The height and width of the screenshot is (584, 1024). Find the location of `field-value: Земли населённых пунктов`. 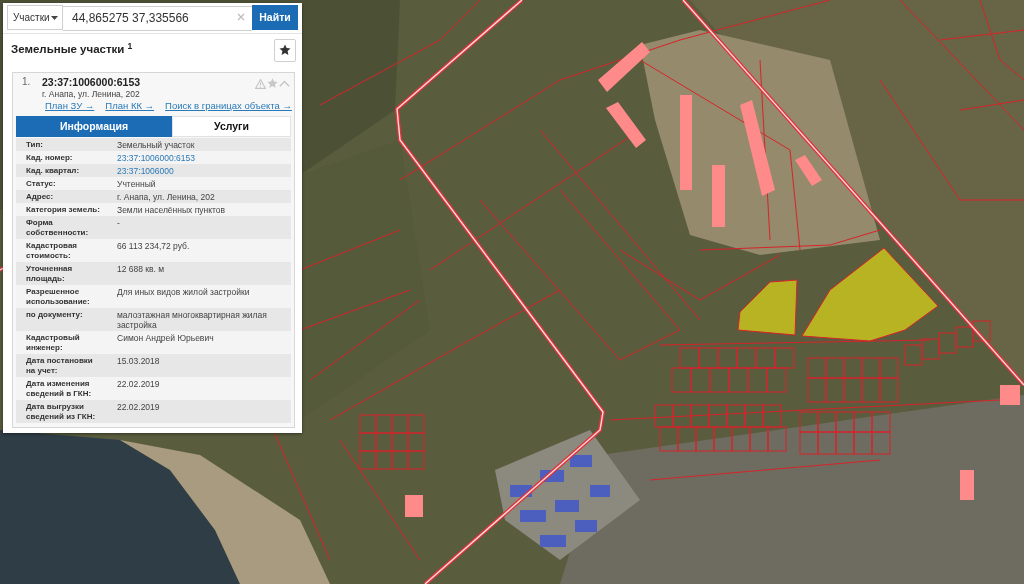

field-value: Земли населённых пунктов is located at coordinates (171, 209).